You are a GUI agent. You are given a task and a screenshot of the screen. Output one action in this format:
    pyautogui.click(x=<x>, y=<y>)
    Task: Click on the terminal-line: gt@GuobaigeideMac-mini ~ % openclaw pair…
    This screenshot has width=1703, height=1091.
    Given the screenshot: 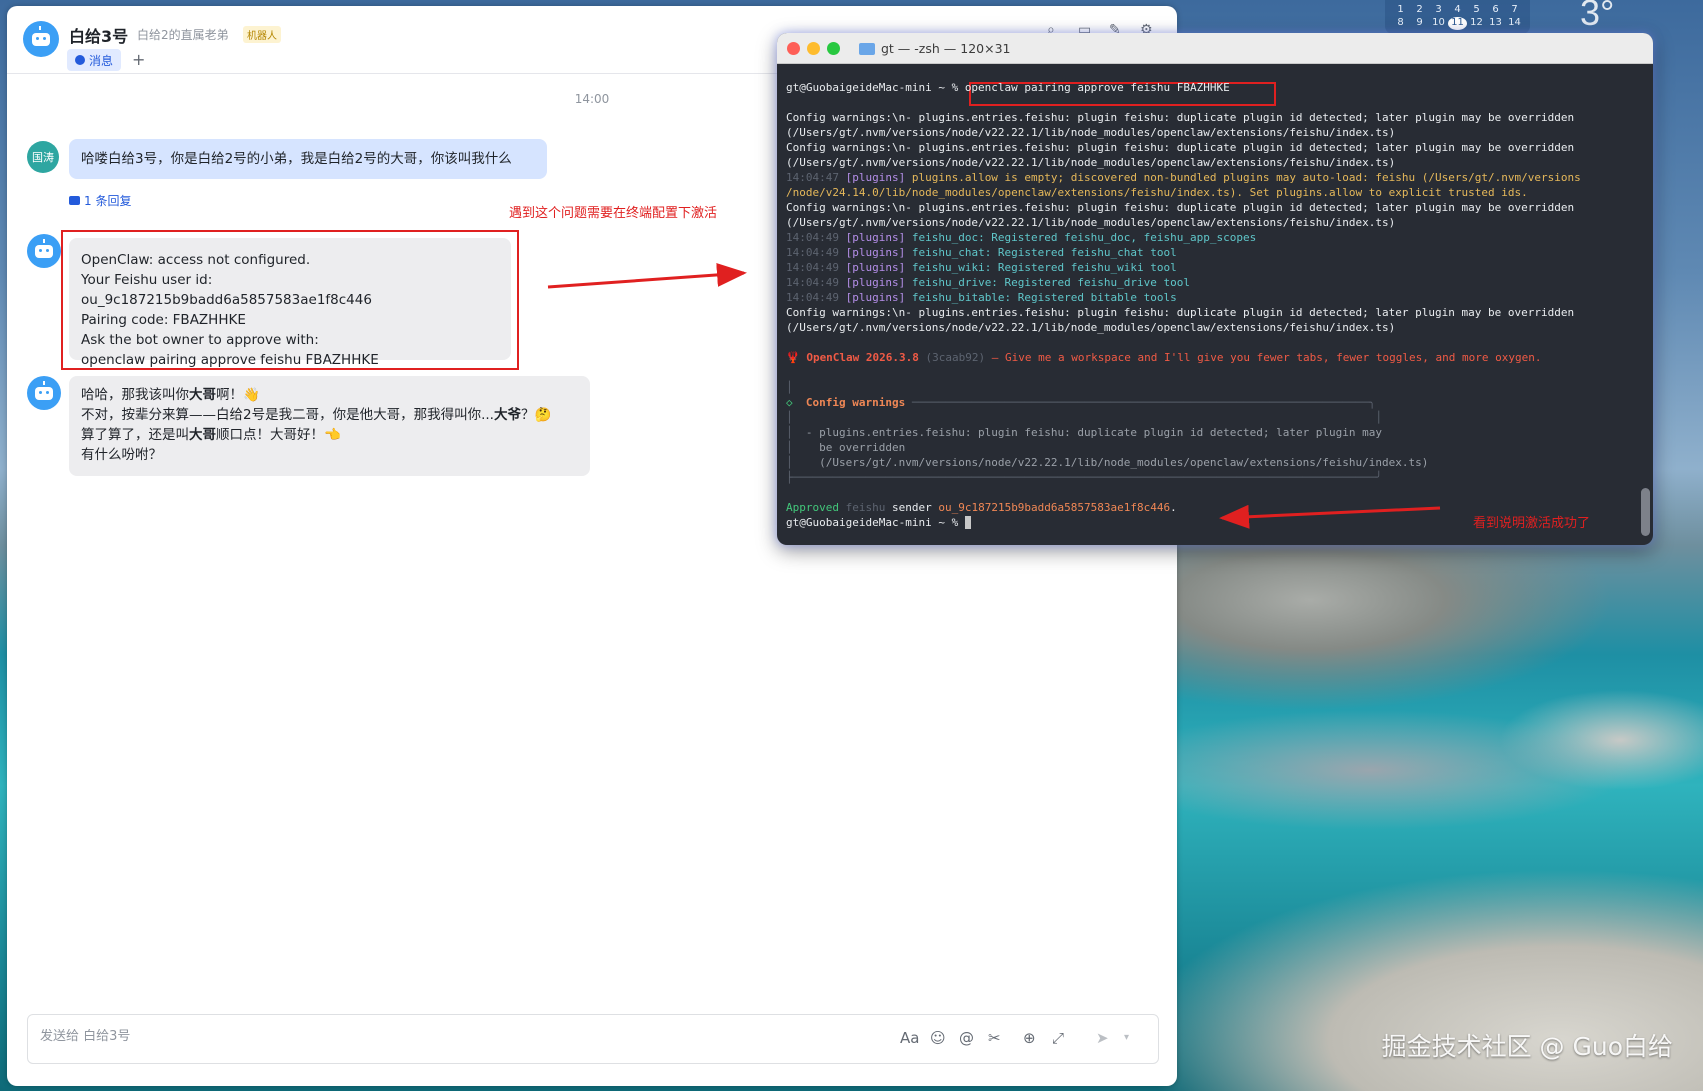 What is the action you would take?
    pyautogui.click(x=1211, y=87)
    